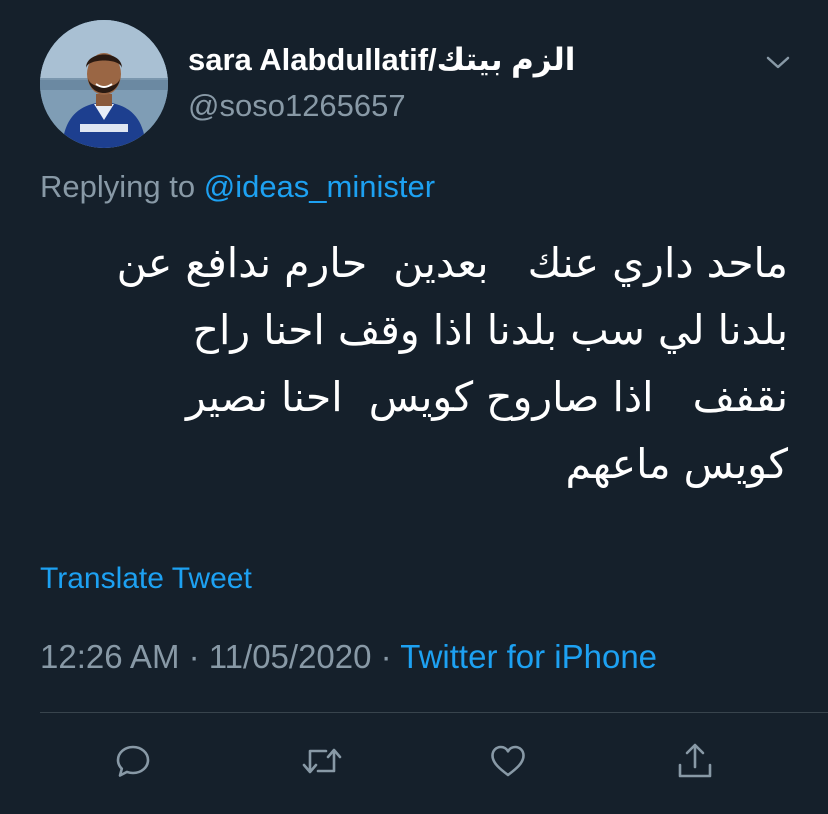 The height and width of the screenshot is (814, 828). Describe the element at coordinates (778, 62) in the screenshot. I see `chevron-down-icon` at that location.